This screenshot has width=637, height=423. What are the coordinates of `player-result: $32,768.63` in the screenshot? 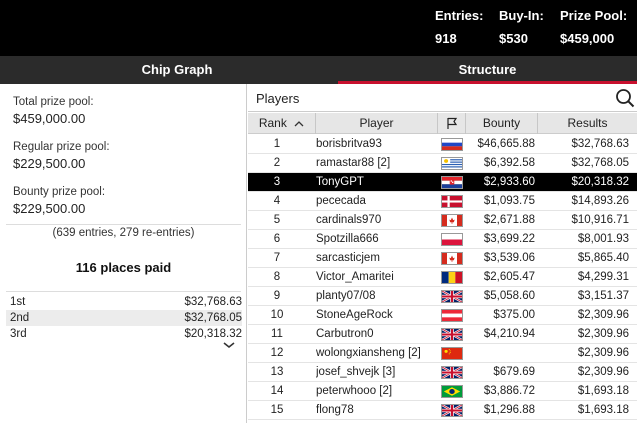 It's located at (600, 144).